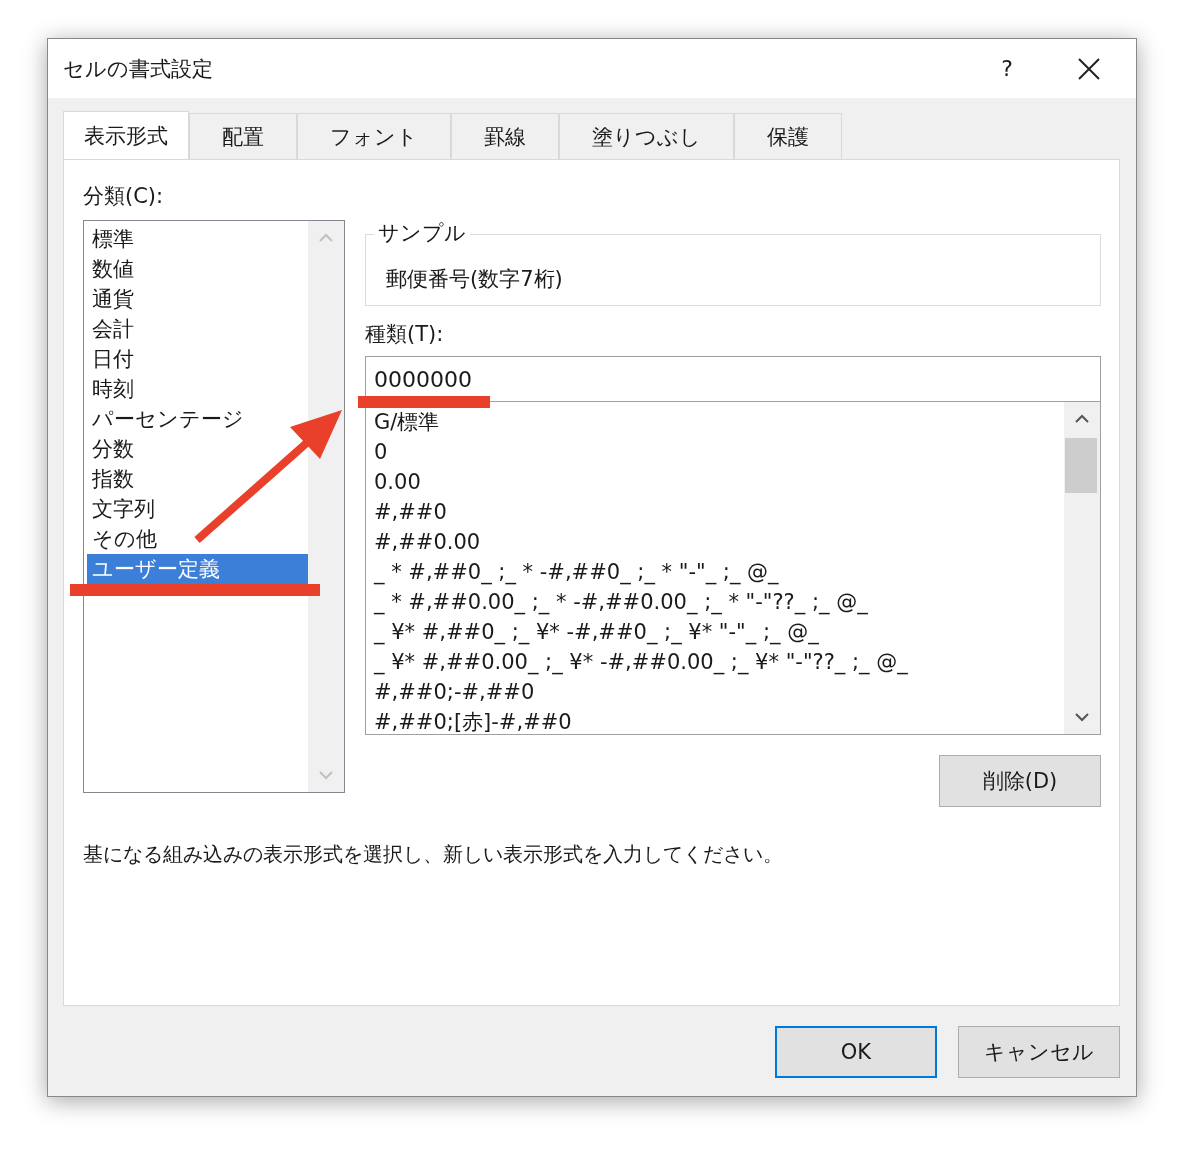 The width and height of the screenshot is (1184, 1152). Describe the element at coordinates (405, 334) in the screenshot. I see `type-label: 種類(T):` at that location.